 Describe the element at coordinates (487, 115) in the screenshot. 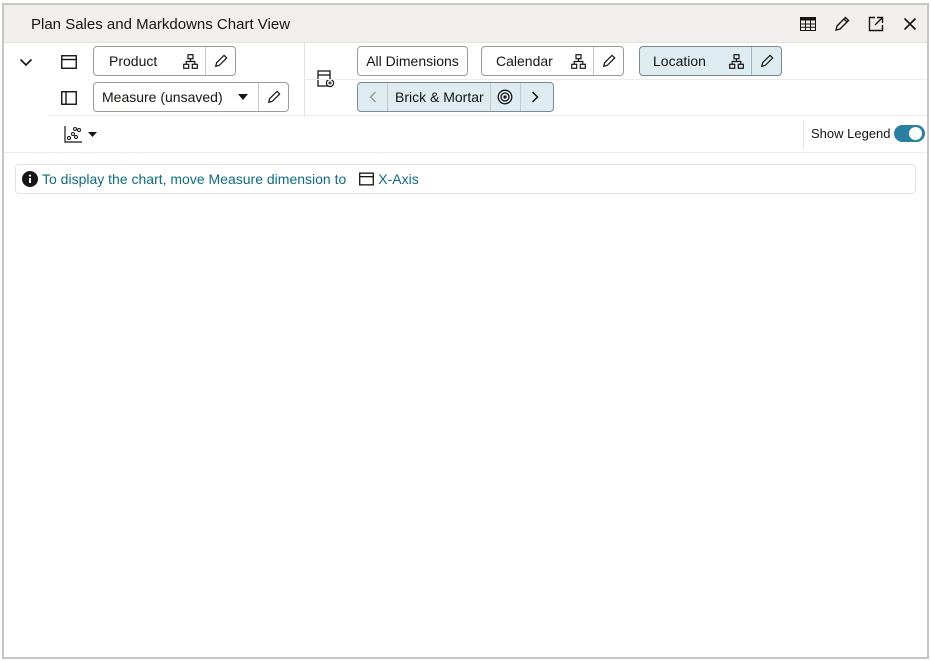

I see `toolbar-divider` at that location.